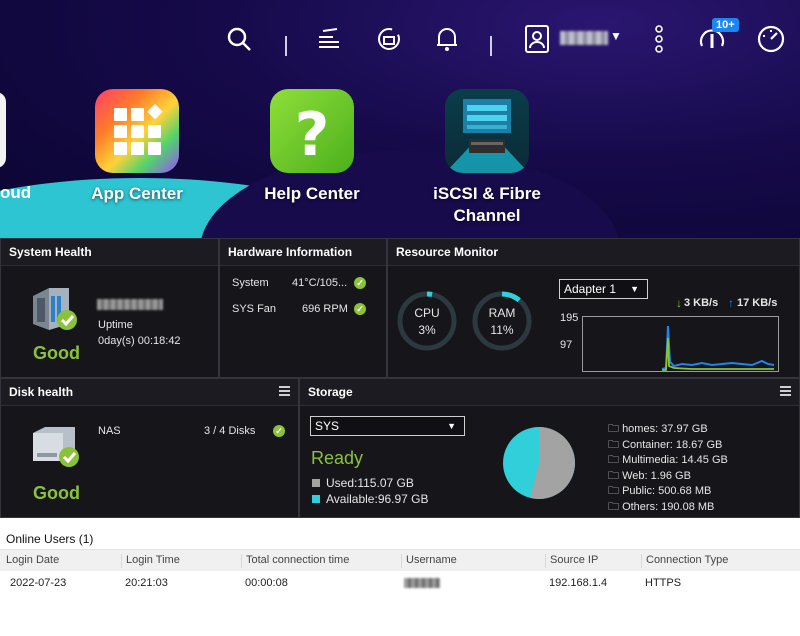 This screenshot has height=636, width=800. Describe the element at coordinates (16, 192) in the screenshot. I see `app-label-partial: oud` at that location.